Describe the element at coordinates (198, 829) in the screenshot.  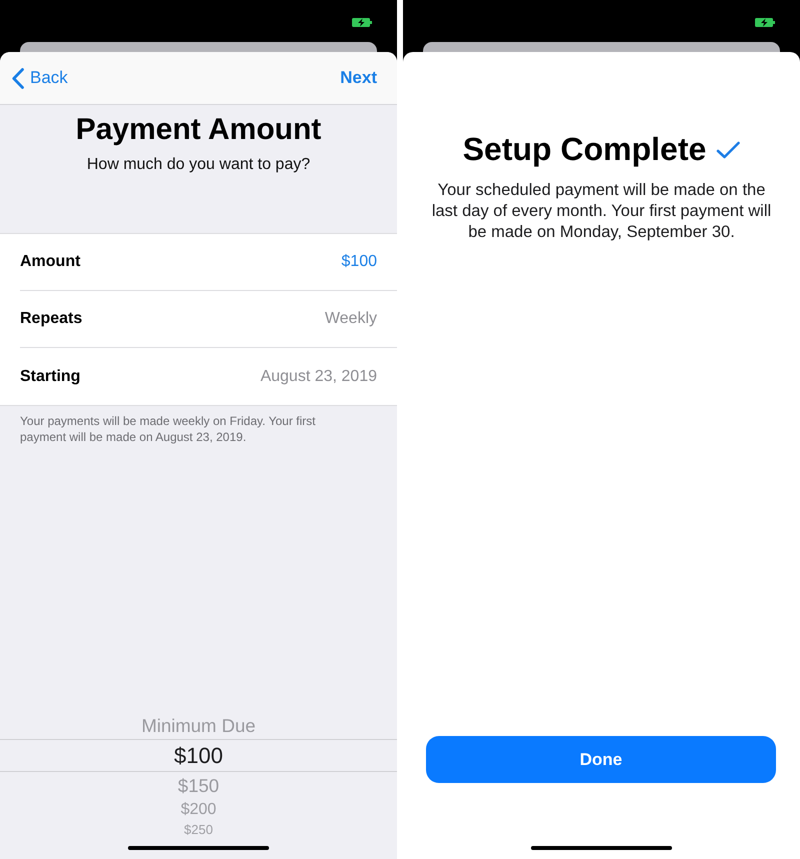
I see `picker-option: $250` at that location.